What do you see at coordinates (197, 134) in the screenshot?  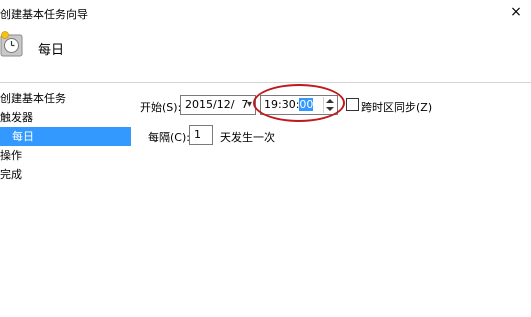 I see `interval-value: 1` at bounding box center [197, 134].